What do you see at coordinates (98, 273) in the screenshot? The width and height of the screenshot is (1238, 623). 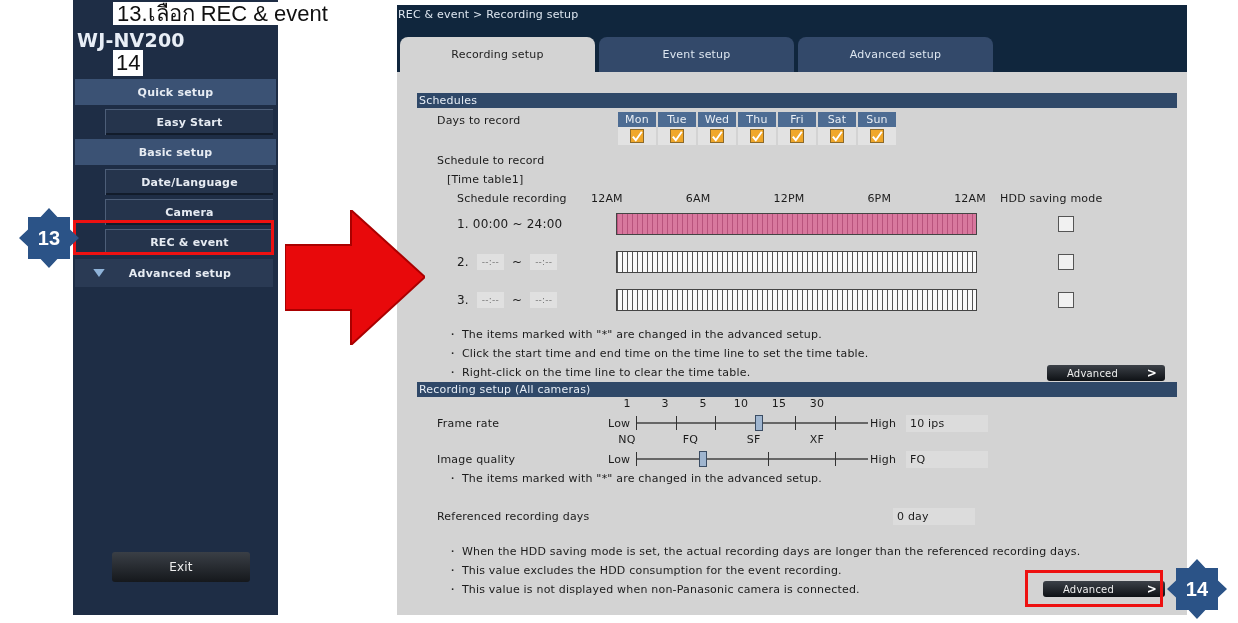 I see `caret-icon` at bounding box center [98, 273].